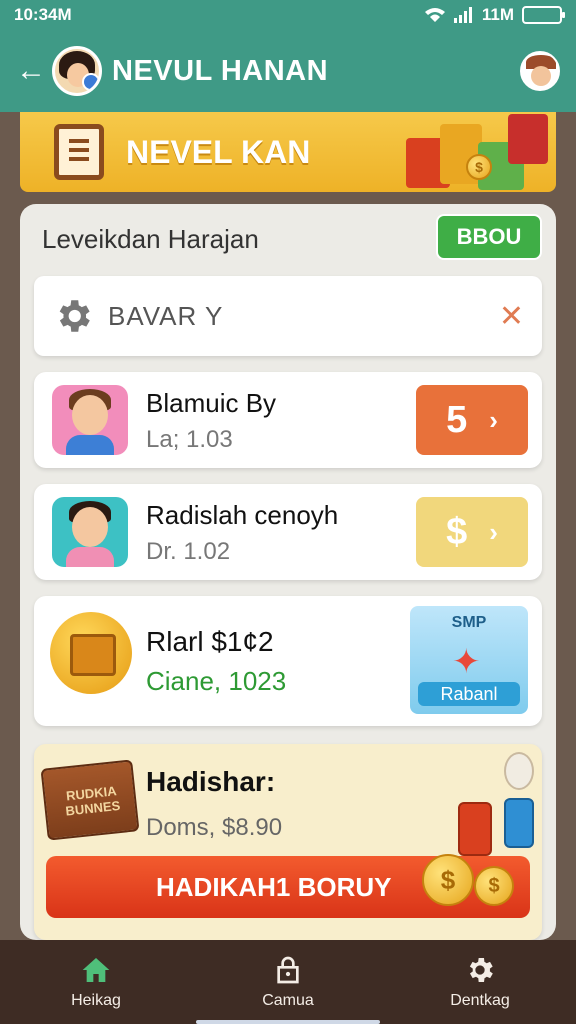 The height and width of the screenshot is (1024, 576). I want to click on avatar, so click(77, 71).